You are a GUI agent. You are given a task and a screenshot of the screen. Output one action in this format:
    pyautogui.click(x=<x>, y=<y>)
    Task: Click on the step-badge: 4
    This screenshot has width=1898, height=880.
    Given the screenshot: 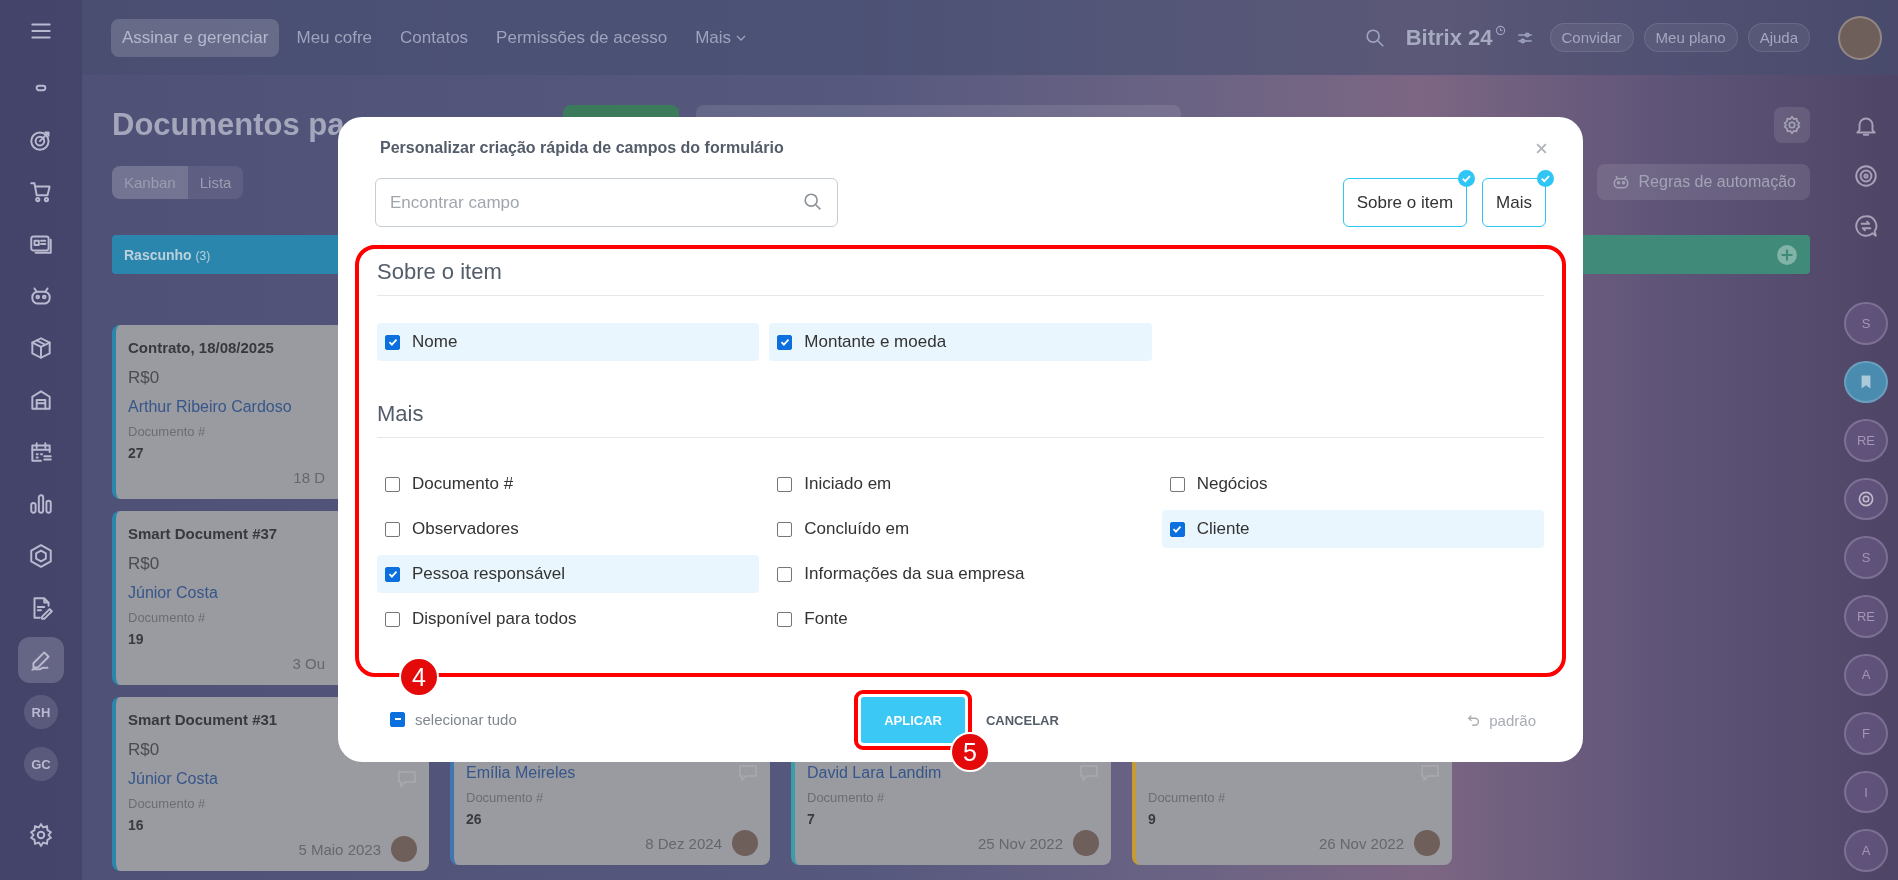 What is the action you would take?
    pyautogui.click(x=419, y=677)
    